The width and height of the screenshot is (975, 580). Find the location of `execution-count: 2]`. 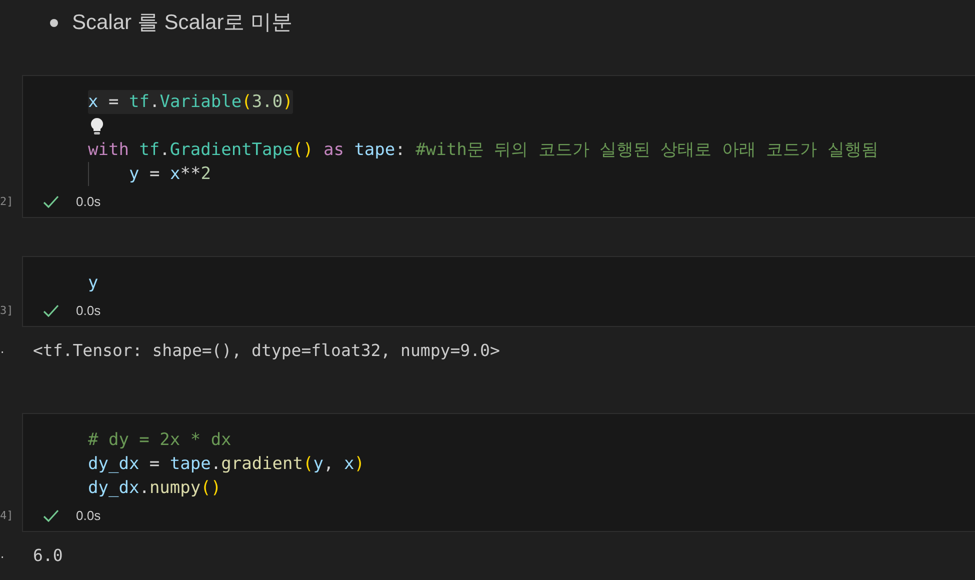

execution-count: 2] is located at coordinates (7, 202).